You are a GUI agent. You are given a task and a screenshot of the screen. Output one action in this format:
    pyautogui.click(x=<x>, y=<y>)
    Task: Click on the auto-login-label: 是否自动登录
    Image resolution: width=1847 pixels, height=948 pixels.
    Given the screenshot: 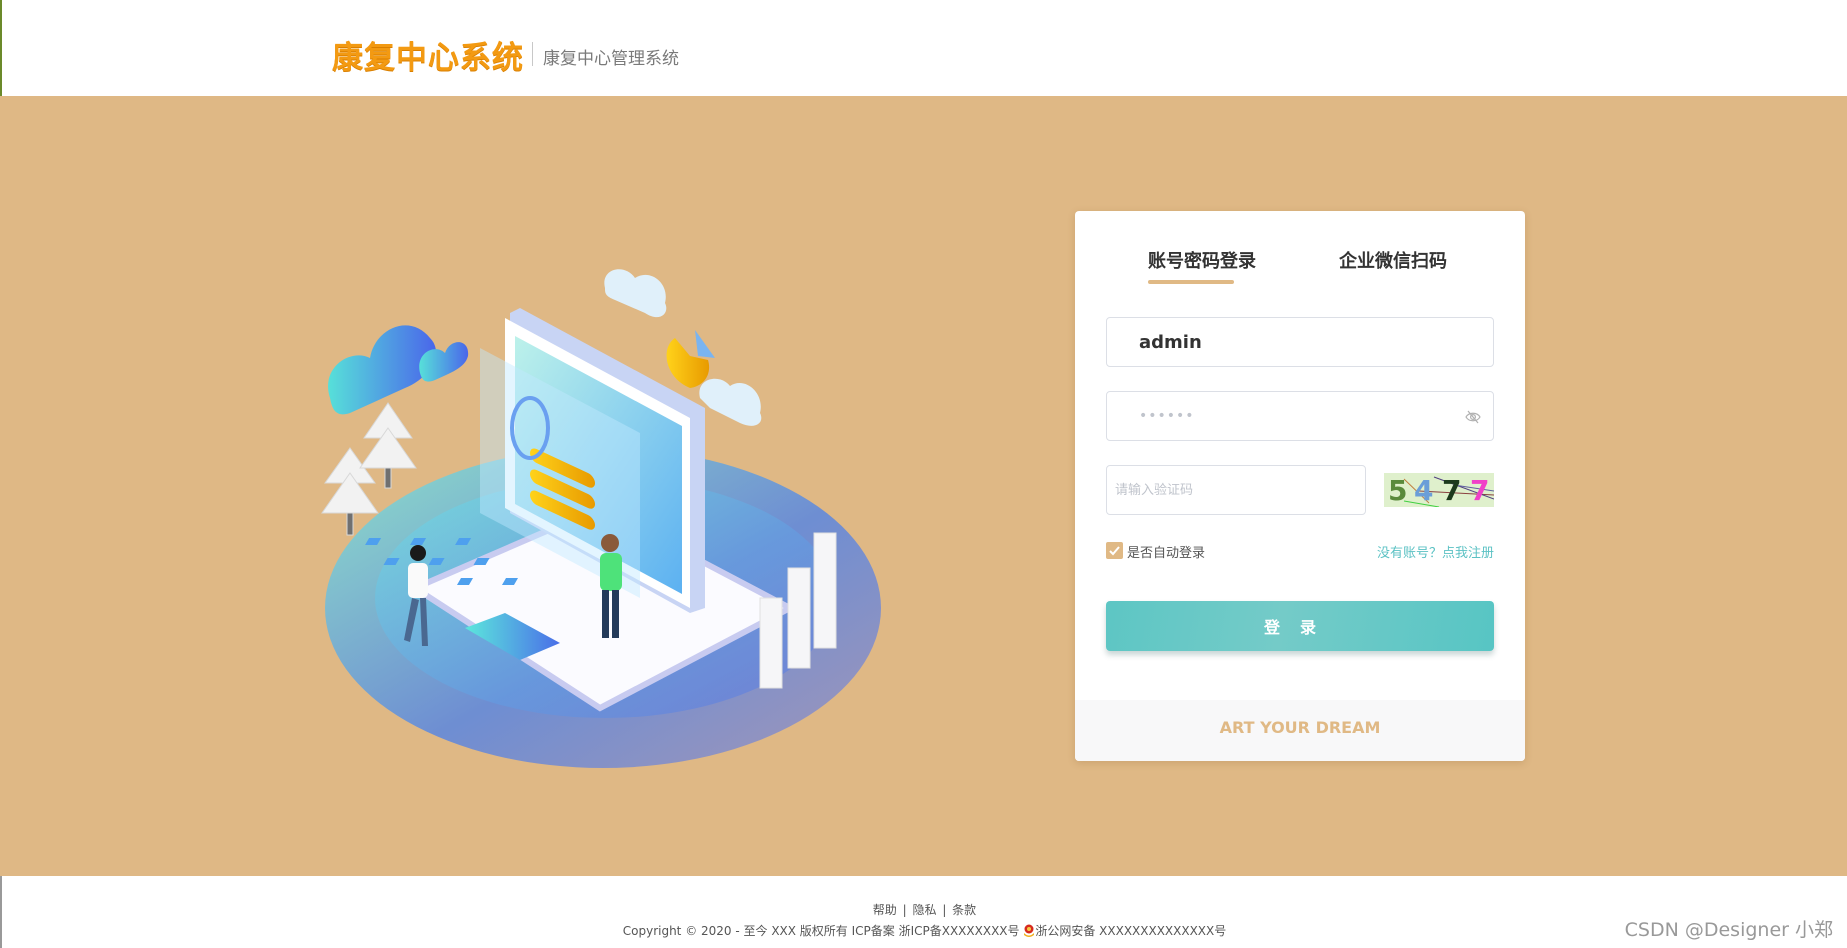 What is the action you would take?
    pyautogui.click(x=1166, y=551)
    